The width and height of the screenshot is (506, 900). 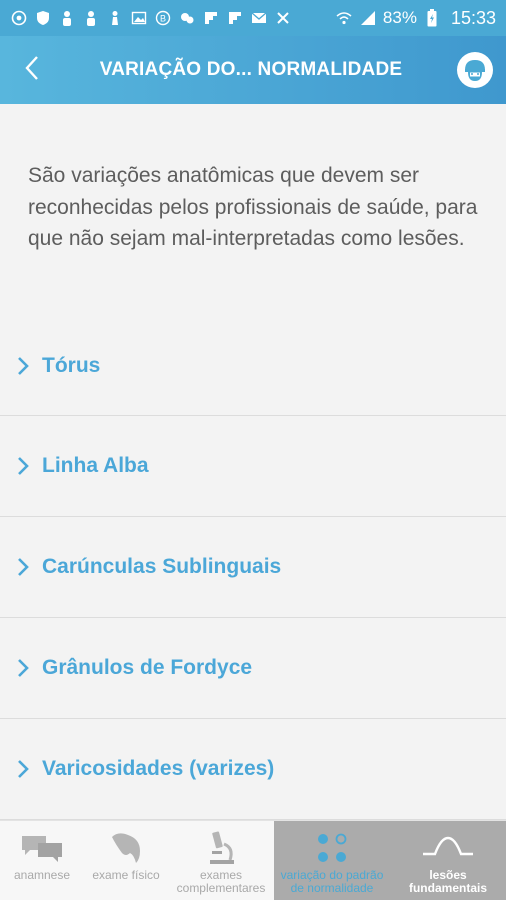 I want to click on list-item-label: Tórus, so click(x=71, y=365).